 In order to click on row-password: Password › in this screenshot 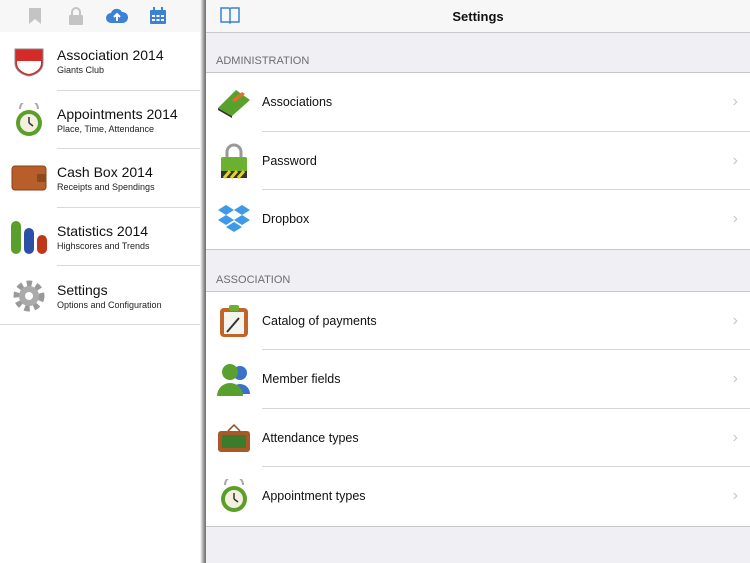, I will do `click(478, 161)`.